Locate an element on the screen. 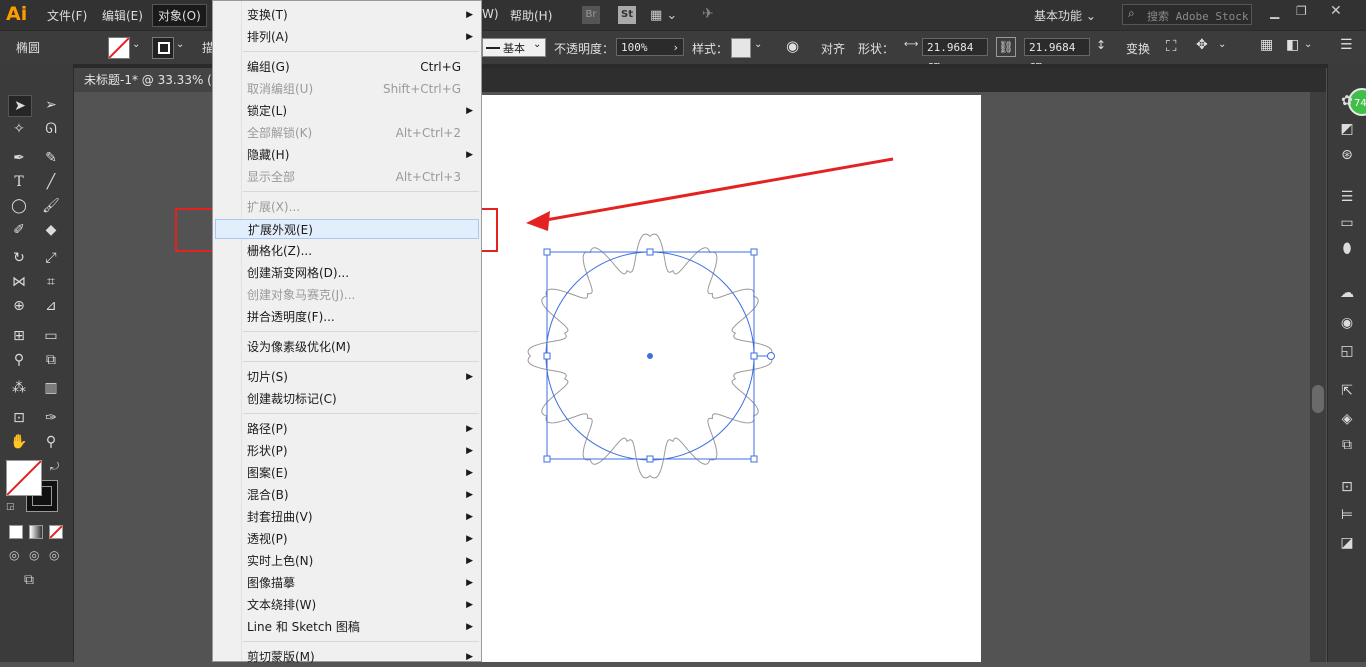 The height and width of the screenshot is (667, 1366). puppet-warp-icon: ✥ is located at coordinates (1202, 45).